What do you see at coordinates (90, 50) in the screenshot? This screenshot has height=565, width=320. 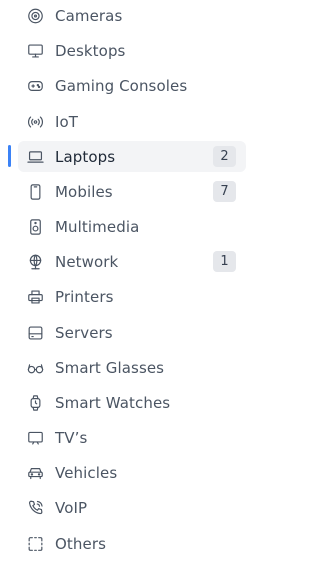 I see `sidebar-item-label: Desktops` at bounding box center [90, 50].